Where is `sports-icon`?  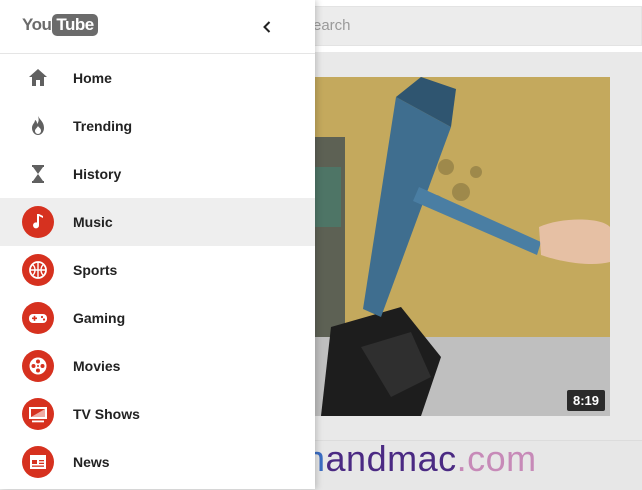 sports-icon is located at coordinates (38, 270).